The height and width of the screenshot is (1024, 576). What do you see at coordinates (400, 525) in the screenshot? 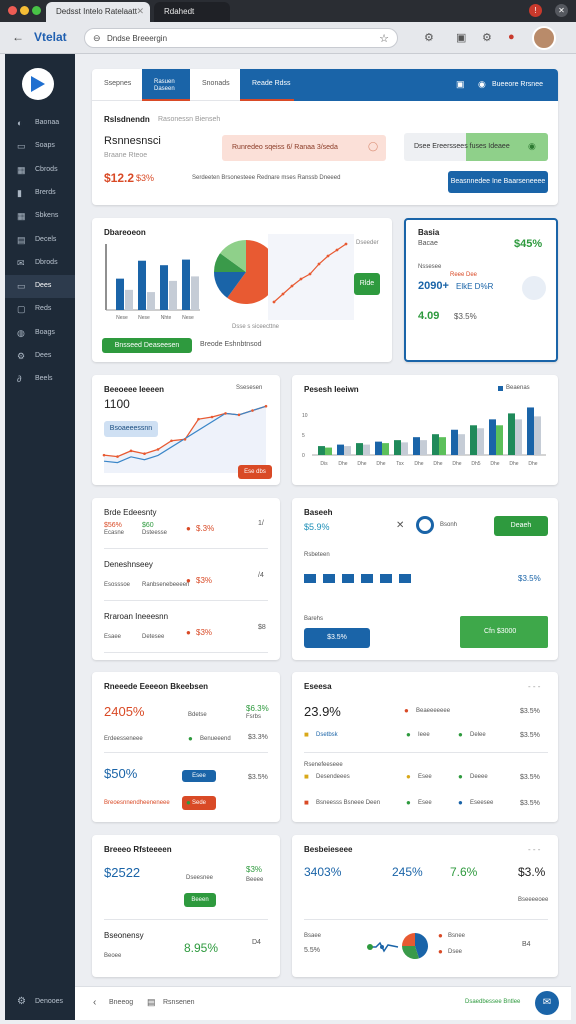
I see `close-x-icon: ✕` at bounding box center [400, 525].